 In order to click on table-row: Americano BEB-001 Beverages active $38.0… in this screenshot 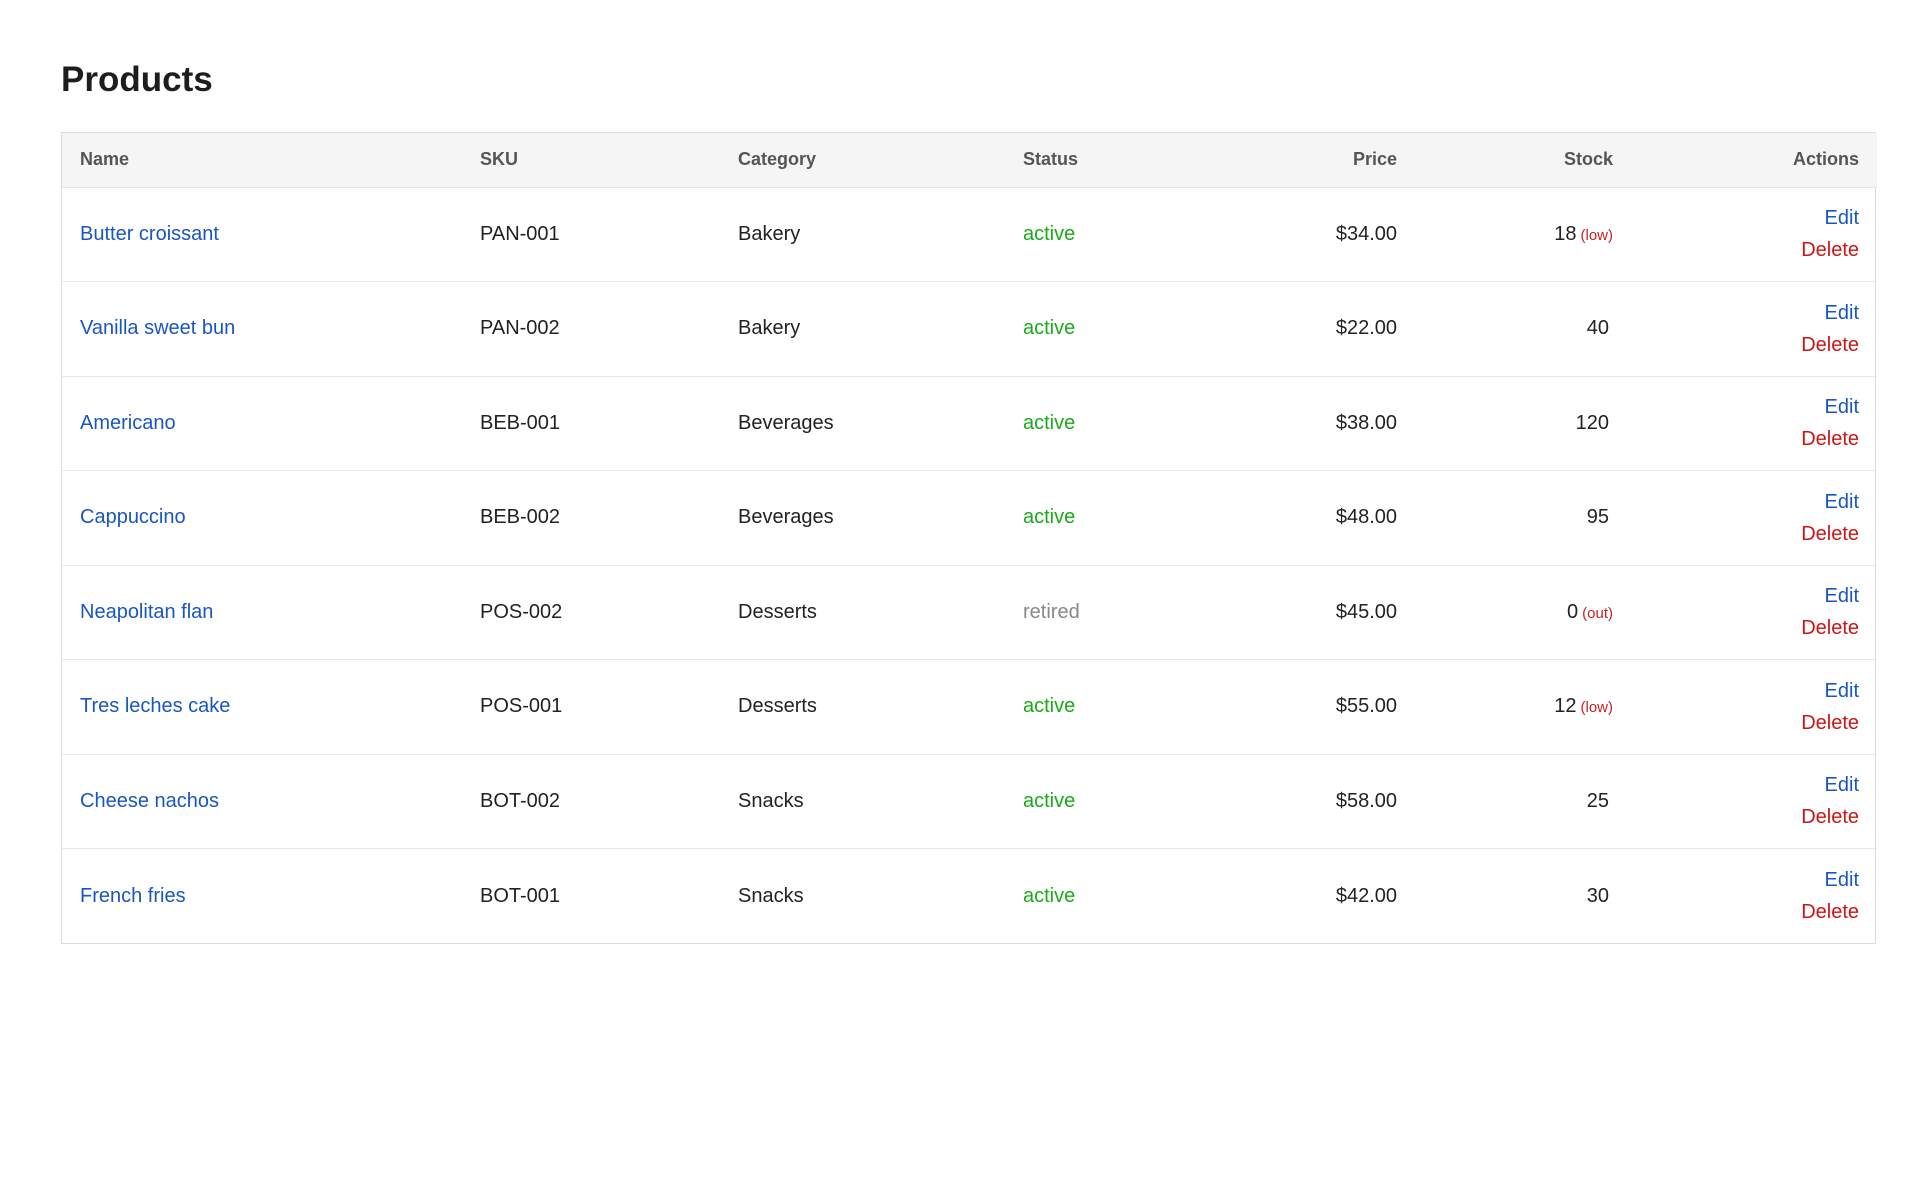, I will do `click(969, 423)`.